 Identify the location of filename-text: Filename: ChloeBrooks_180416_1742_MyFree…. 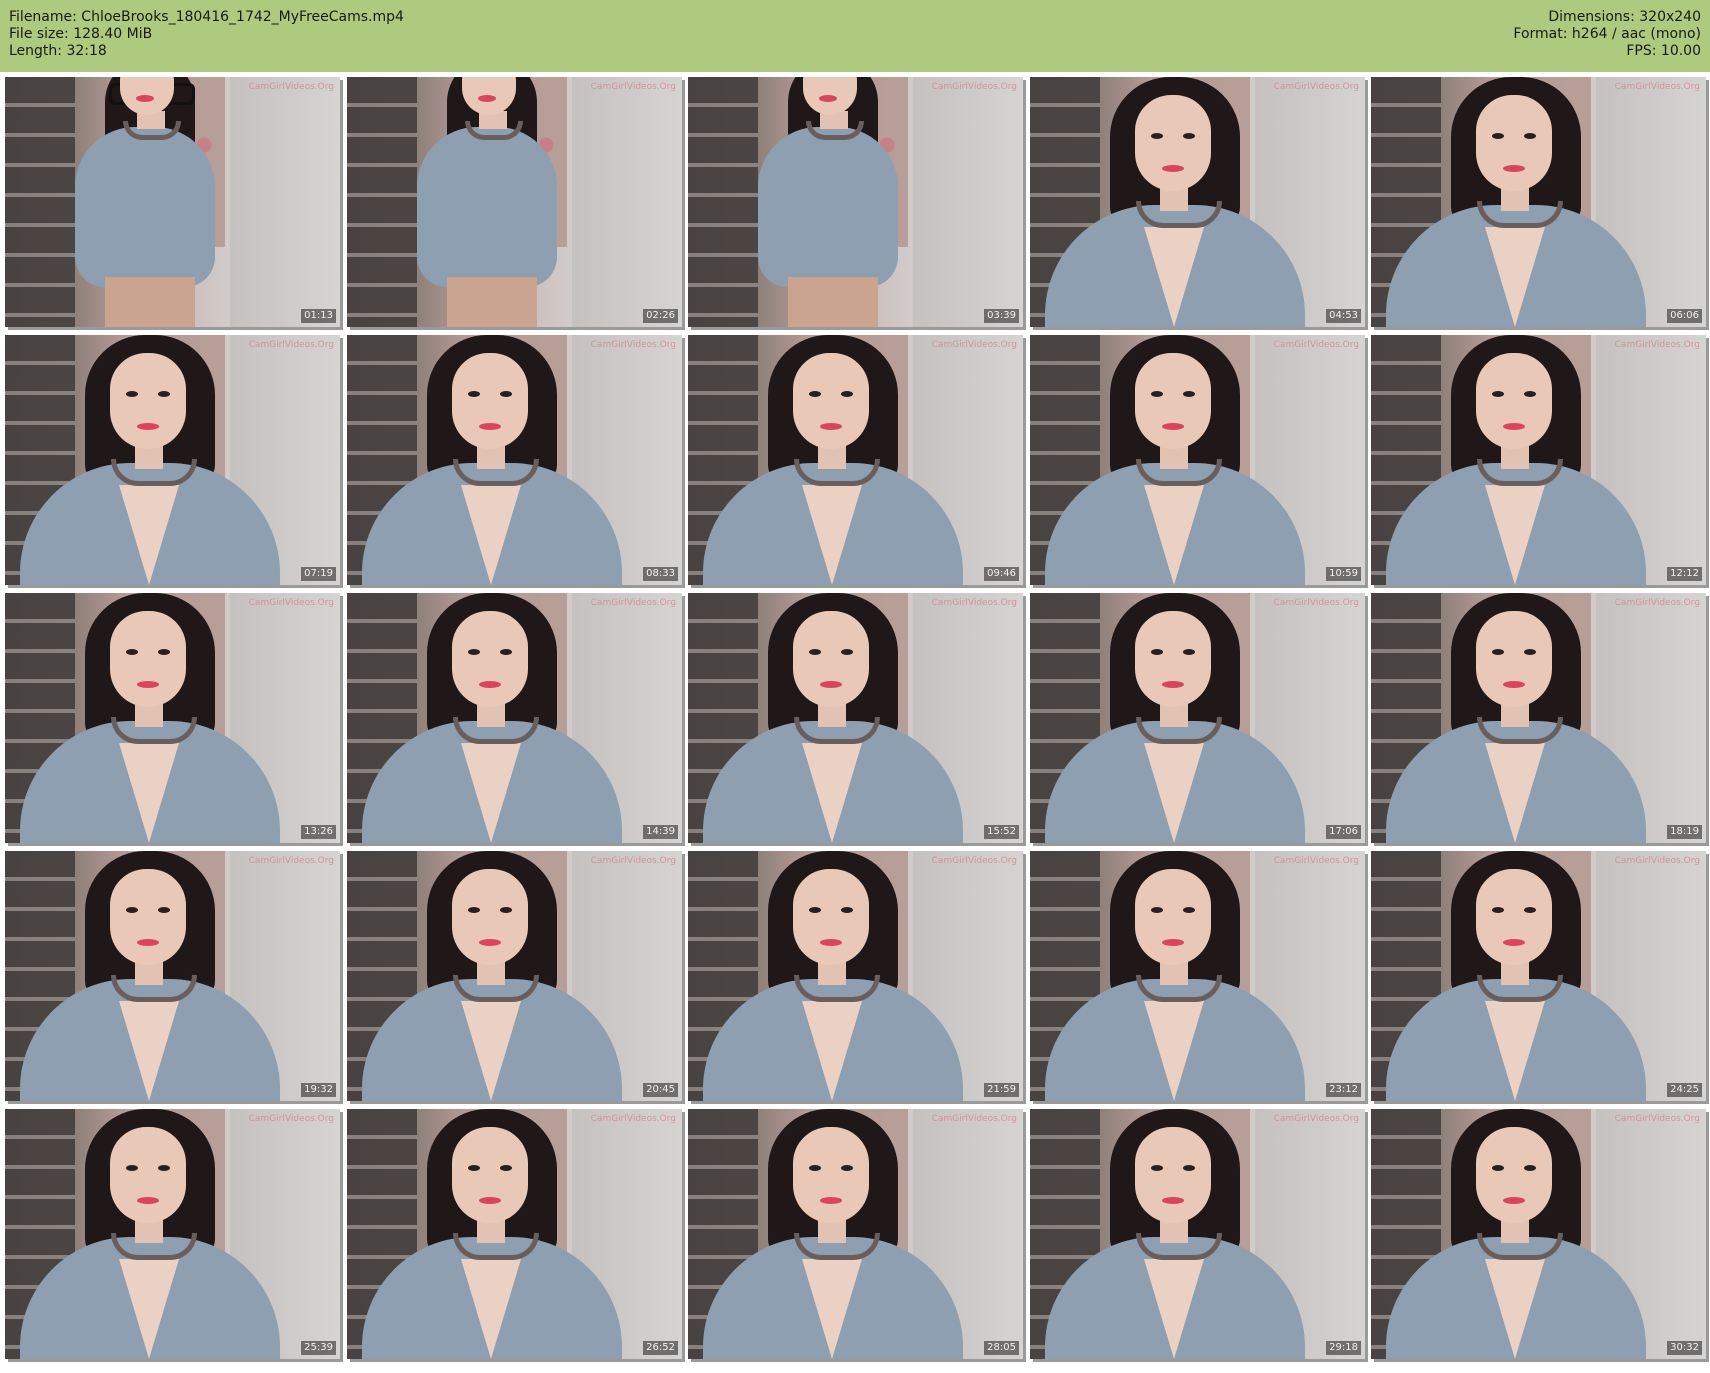
(206, 17).